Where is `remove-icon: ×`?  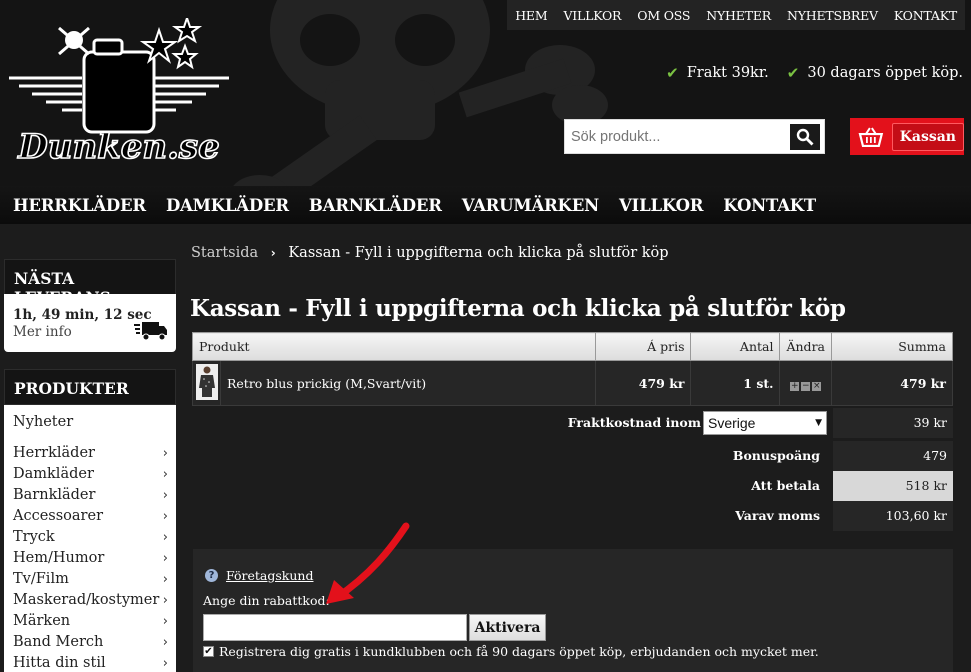 remove-icon: × is located at coordinates (817, 386).